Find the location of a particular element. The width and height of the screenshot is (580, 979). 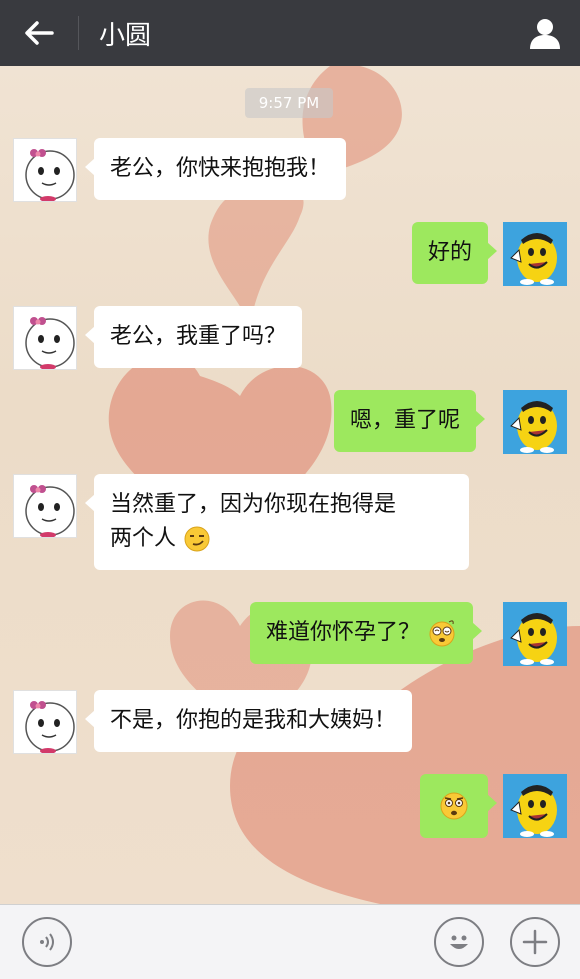

more-options-button is located at coordinates (535, 942).